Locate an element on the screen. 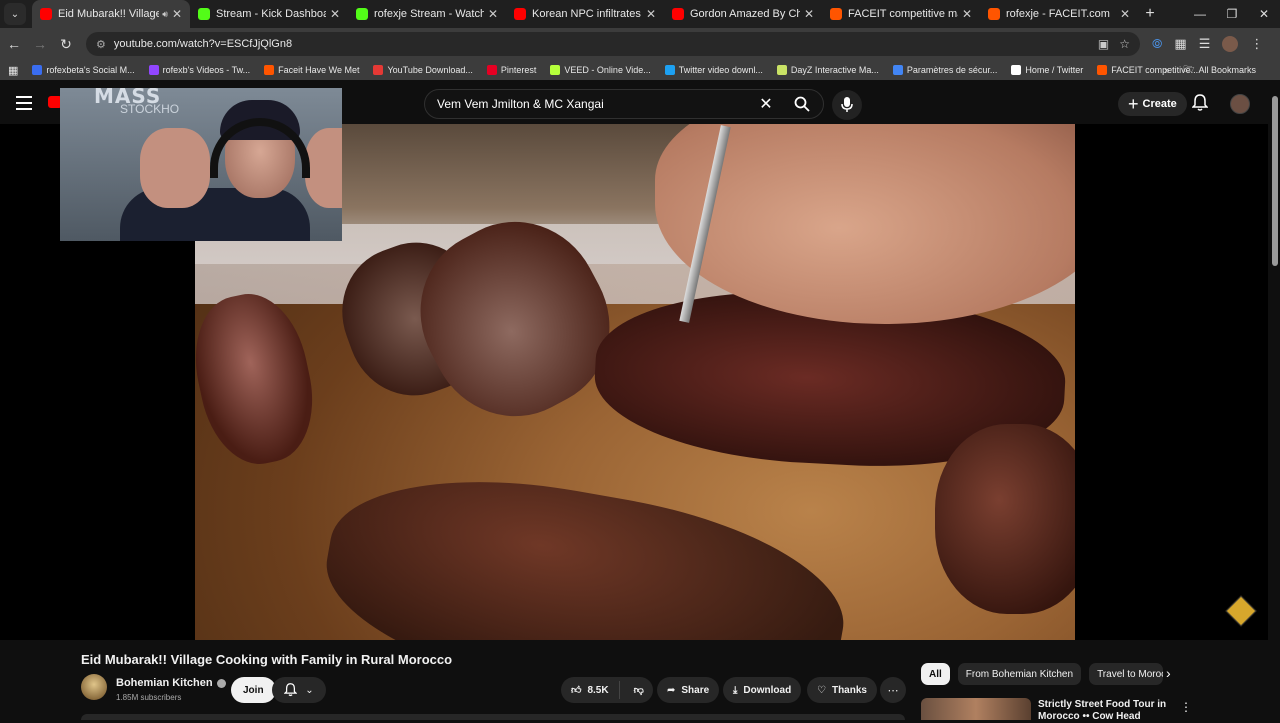 This screenshot has width=1280, height=723. install-app-icon: ▣ is located at coordinates (1103, 44).